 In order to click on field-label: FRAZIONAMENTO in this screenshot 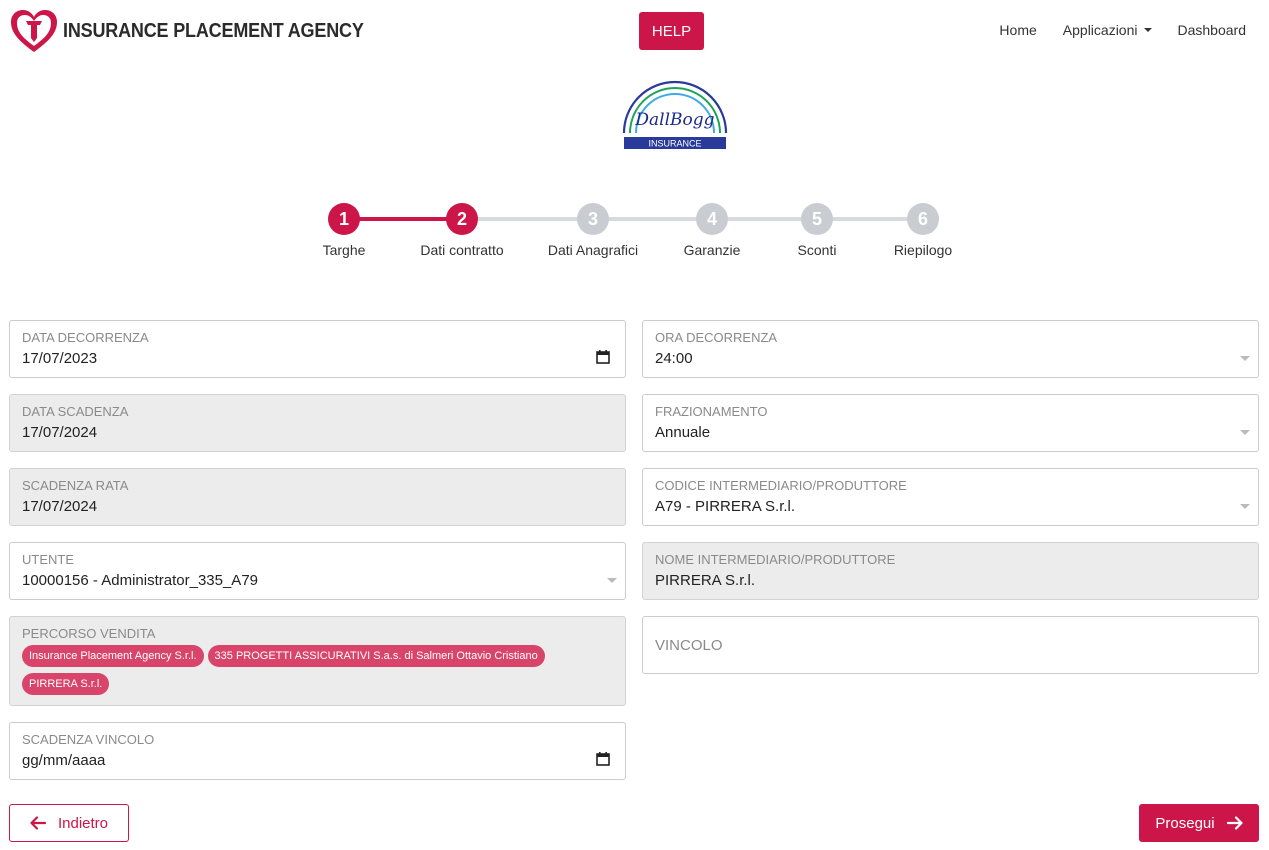, I will do `click(711, 411)`.